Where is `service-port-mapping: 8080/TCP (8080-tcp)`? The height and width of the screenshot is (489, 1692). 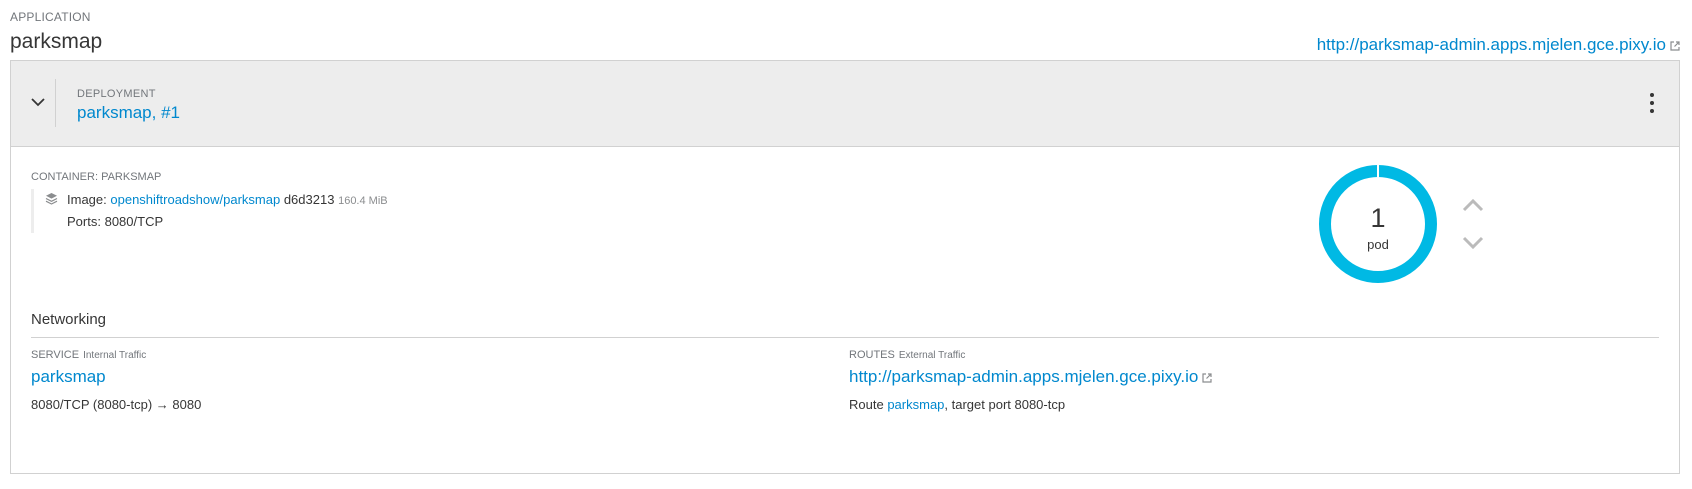 service-port-mapping: 8080/TCP (8080-tcp) is located at coordinates (92, 404).